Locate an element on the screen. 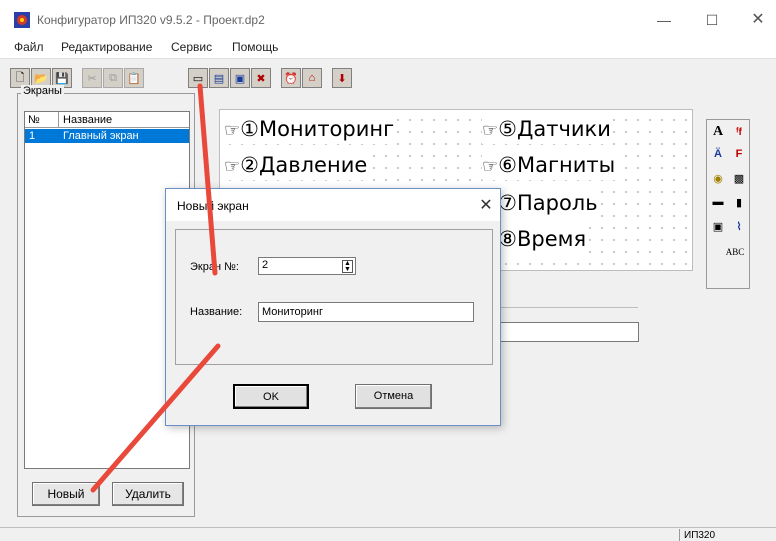  preview-item: ☞①Мониторинг is located at coordinates (309, 130).